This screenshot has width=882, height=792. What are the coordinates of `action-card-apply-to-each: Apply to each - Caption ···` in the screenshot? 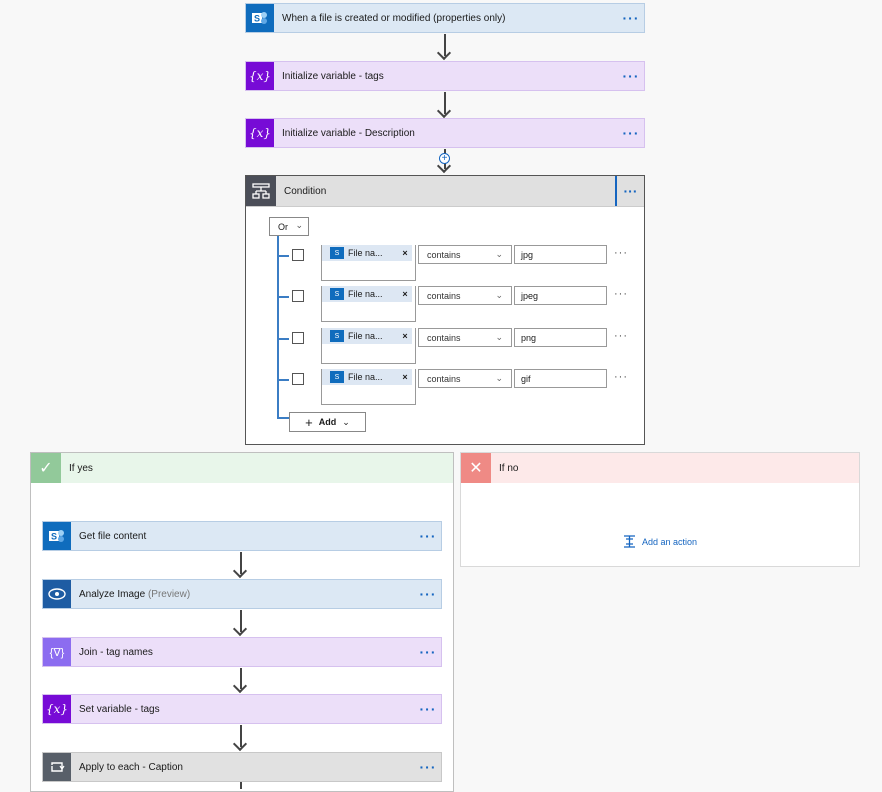 It's located at (242, 767).